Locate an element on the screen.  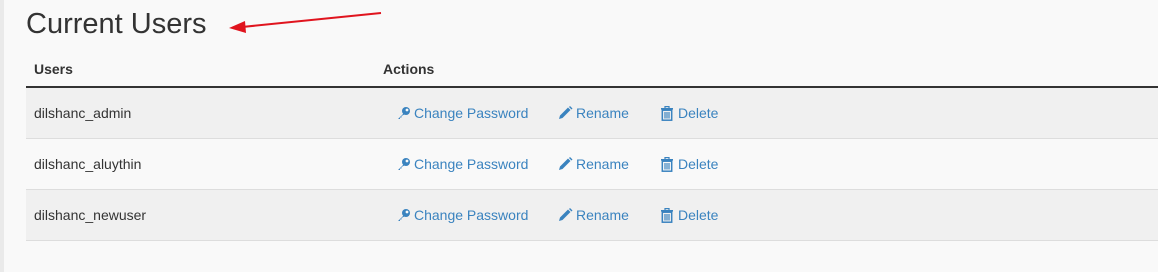
users-column-header: Users is located at coordinates (204, 70).